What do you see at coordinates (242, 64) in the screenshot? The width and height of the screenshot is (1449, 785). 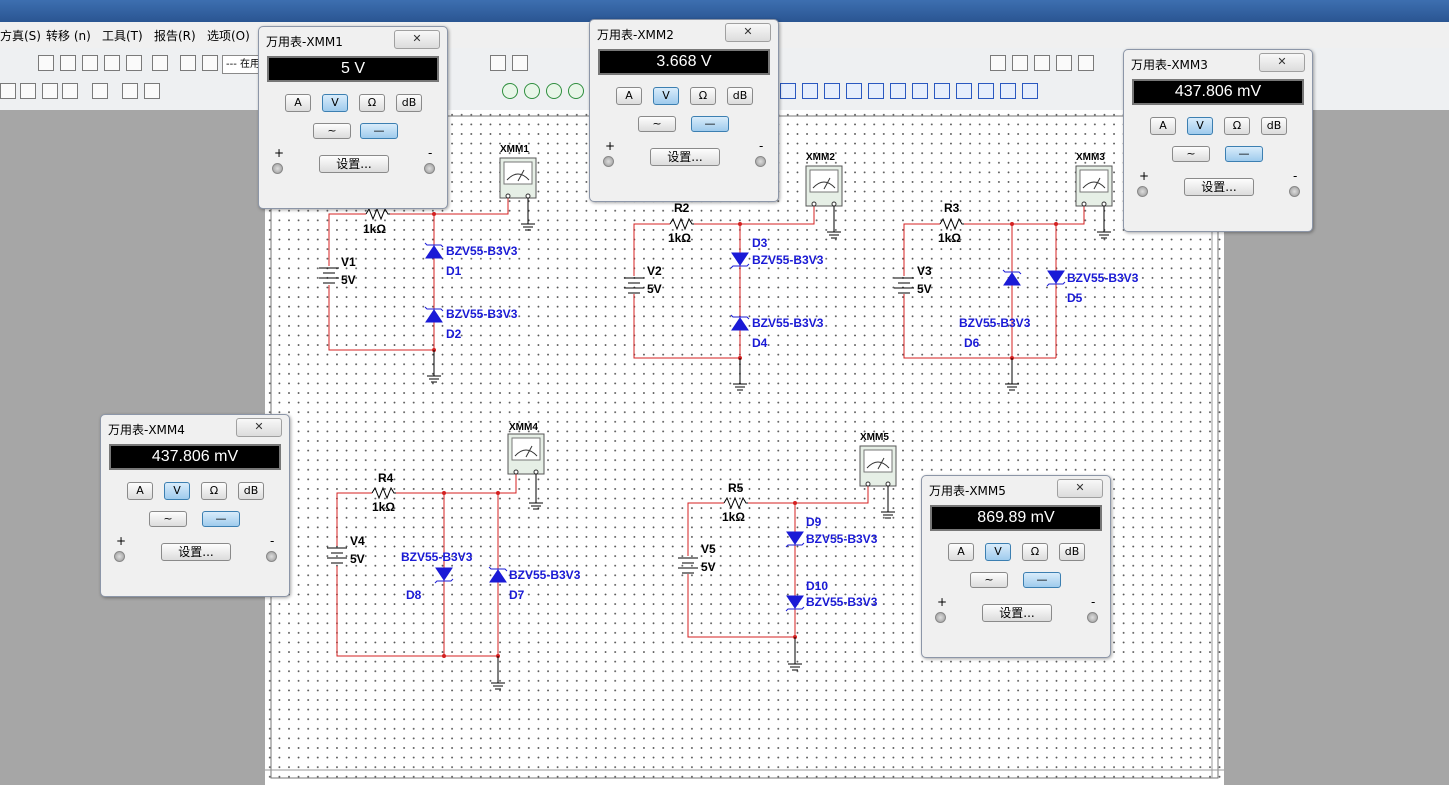 I see `in-use-list-combo: --- 在用` at bounding box center [242, 64].